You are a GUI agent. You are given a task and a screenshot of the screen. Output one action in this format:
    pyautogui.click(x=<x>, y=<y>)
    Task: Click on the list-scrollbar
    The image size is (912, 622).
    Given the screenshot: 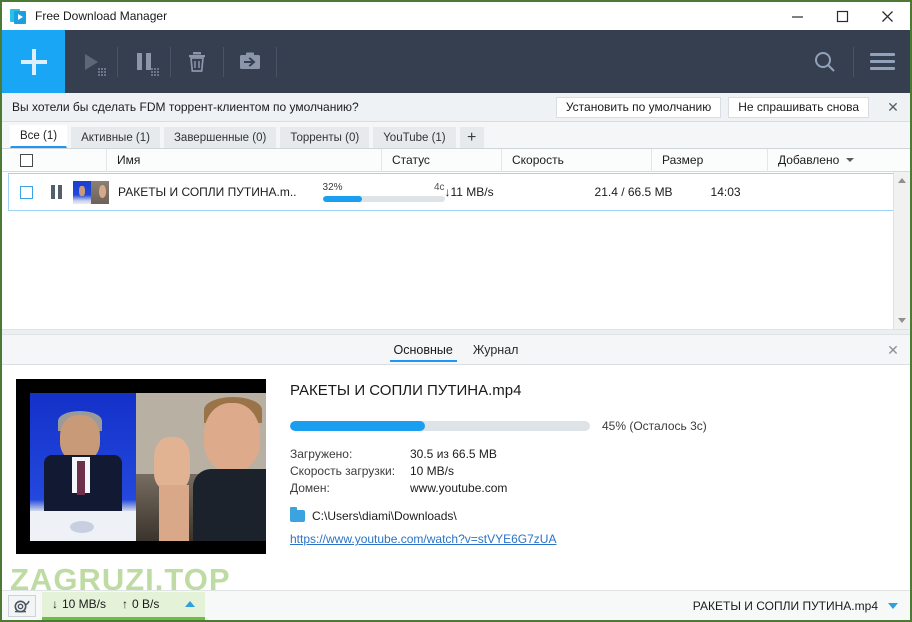 What is the action you would take?
    pyautogui.click(x=901, y=250)
    